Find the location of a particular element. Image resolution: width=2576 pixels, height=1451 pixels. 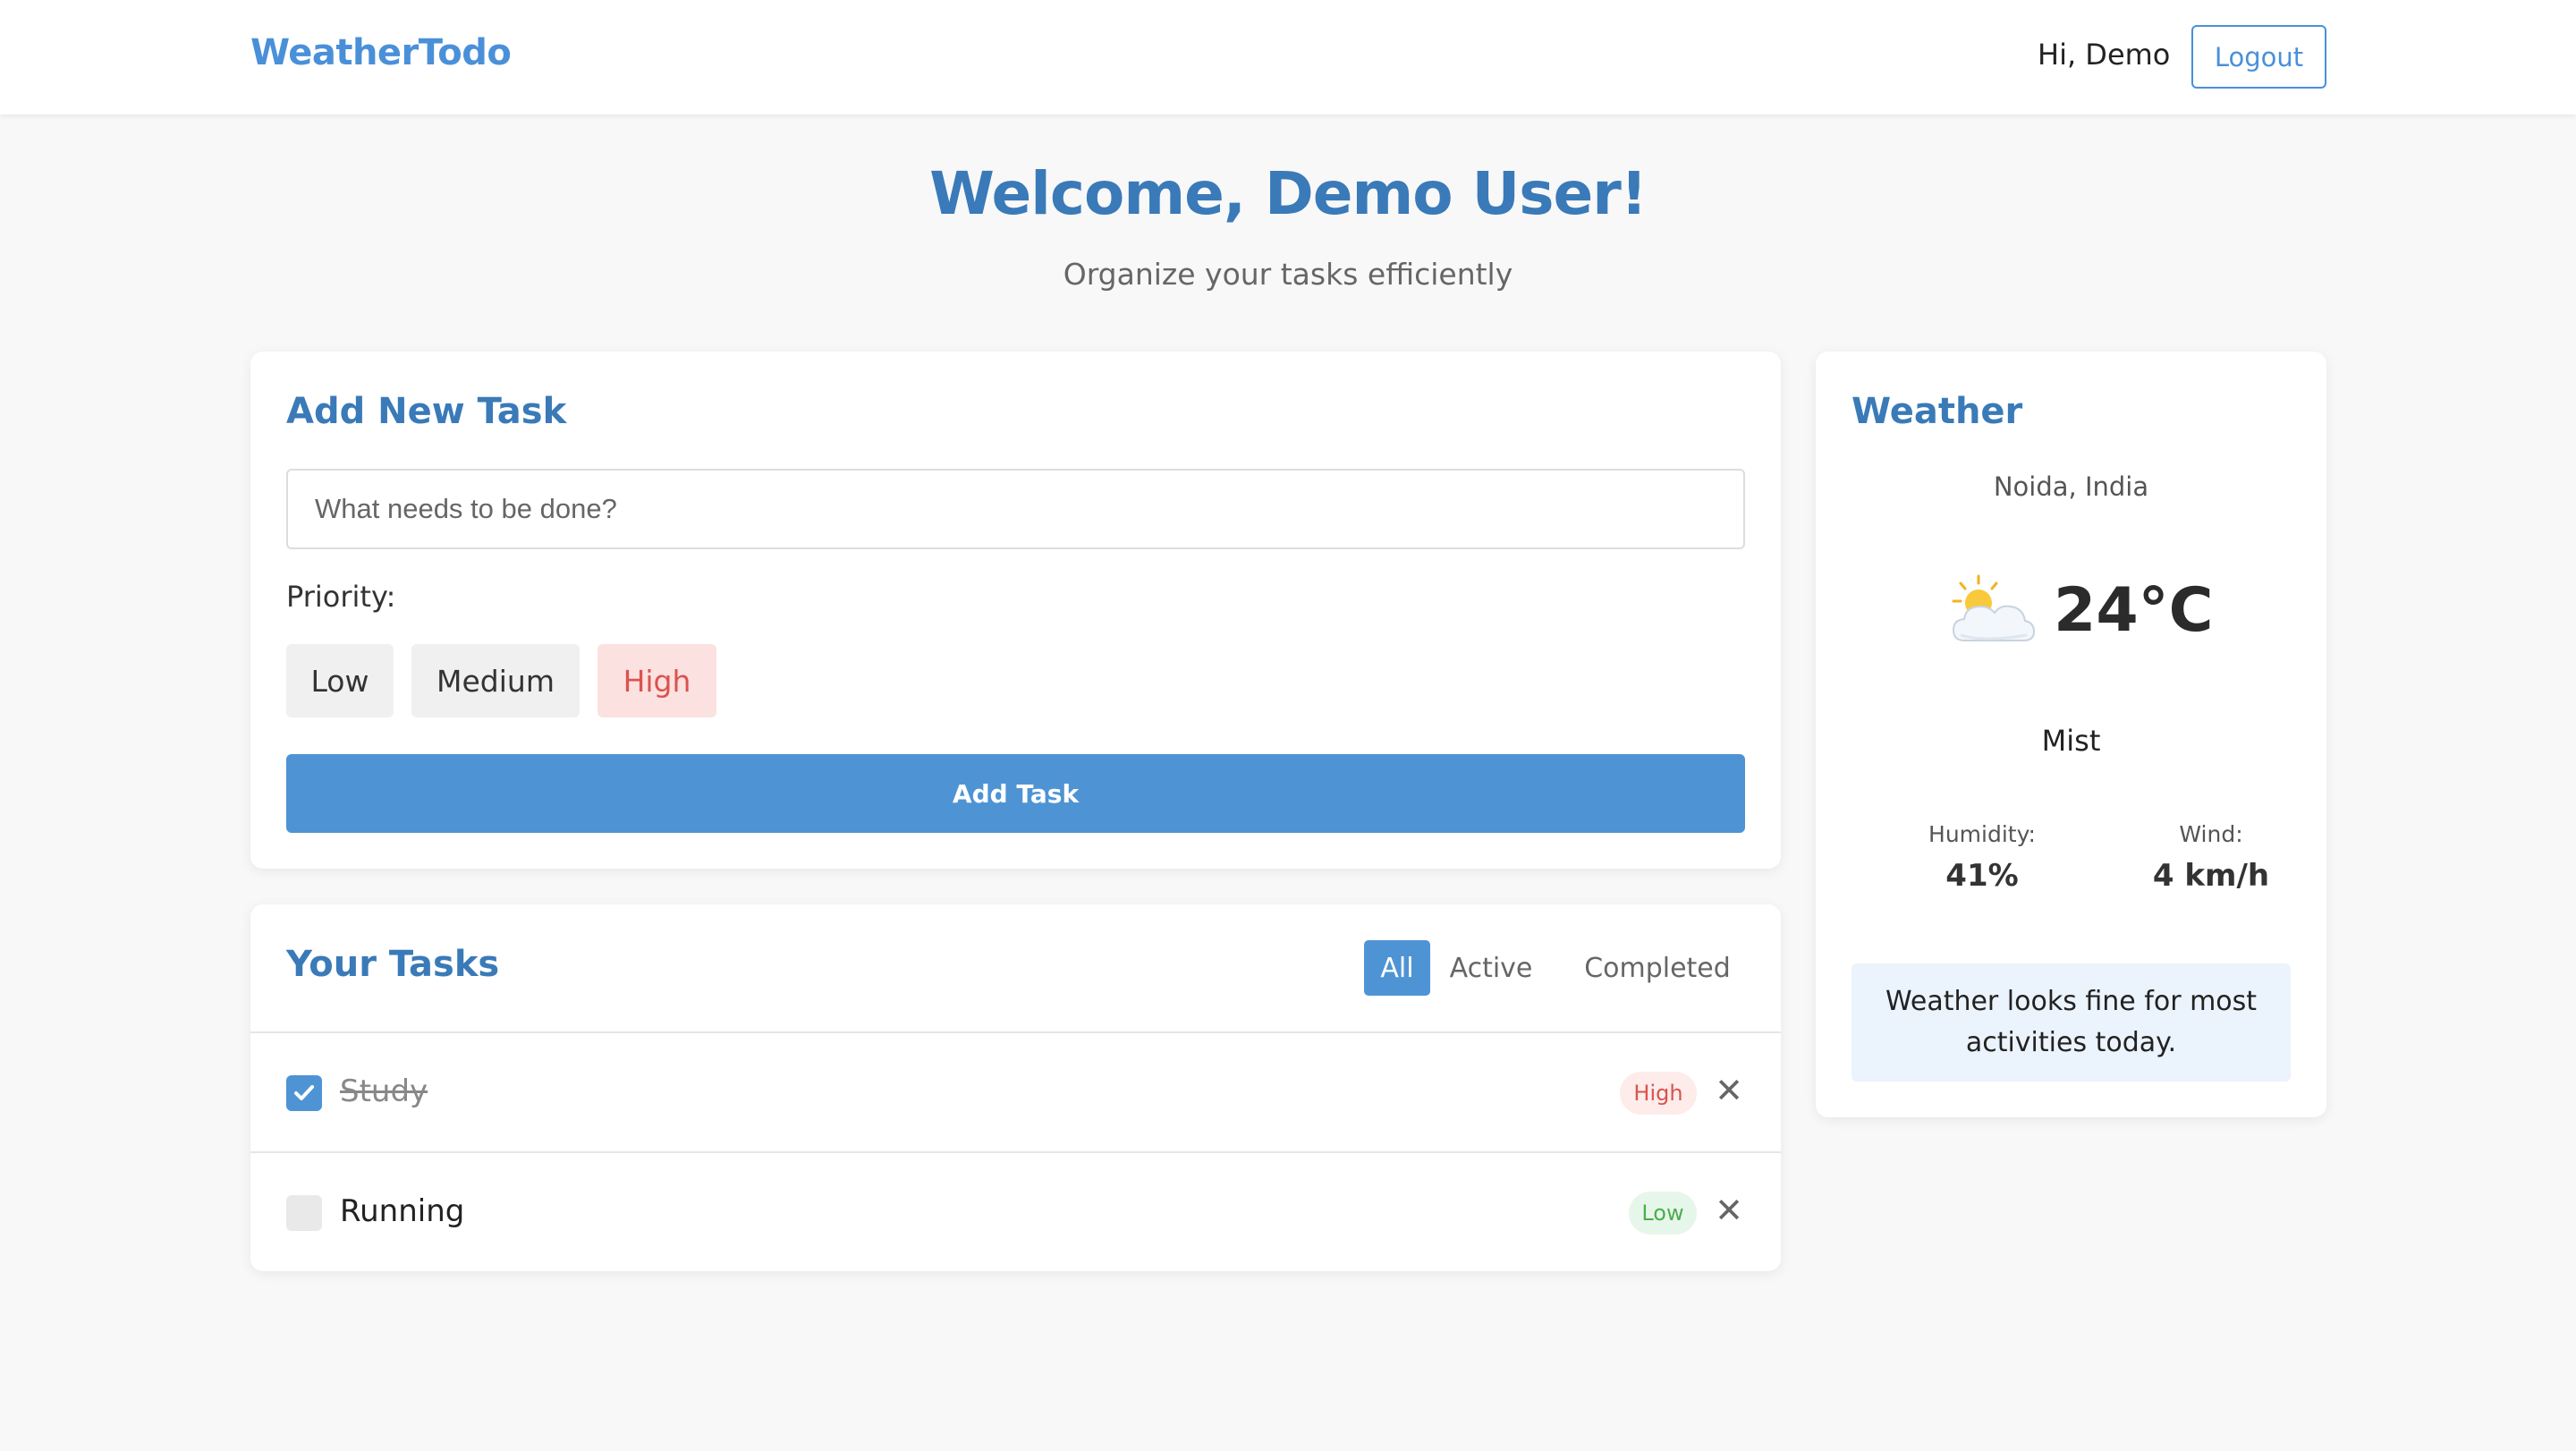

sun-behind-cloud-icon is located at coordinates (1994, 607).